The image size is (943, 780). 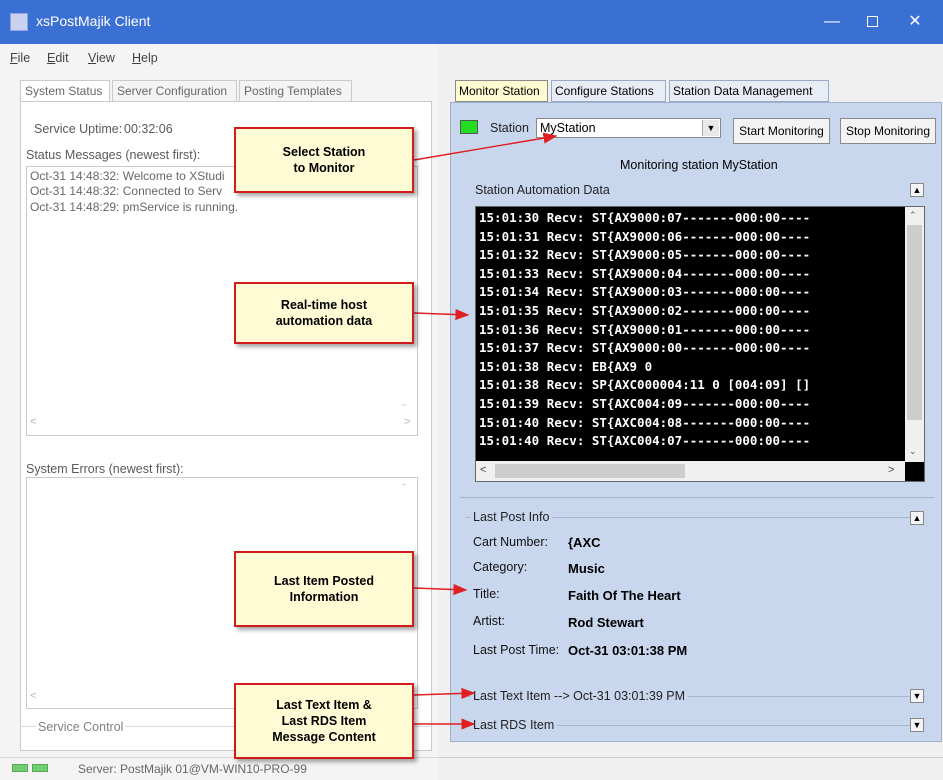 I want to click on callout-line: Last RDS Item, so click(x=324, y=721).